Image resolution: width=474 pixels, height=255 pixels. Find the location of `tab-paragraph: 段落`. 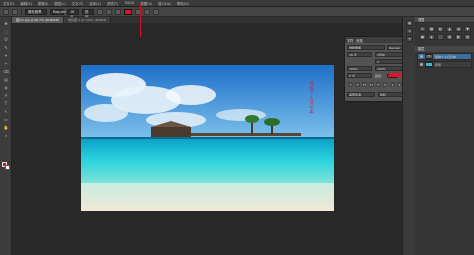

tab-paragraph: 段落 is located at coordinates (359, 40).